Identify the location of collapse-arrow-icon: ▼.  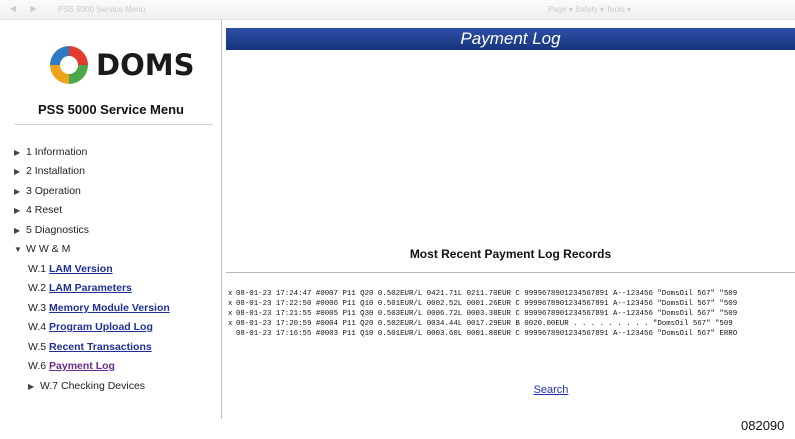
(18, 249).